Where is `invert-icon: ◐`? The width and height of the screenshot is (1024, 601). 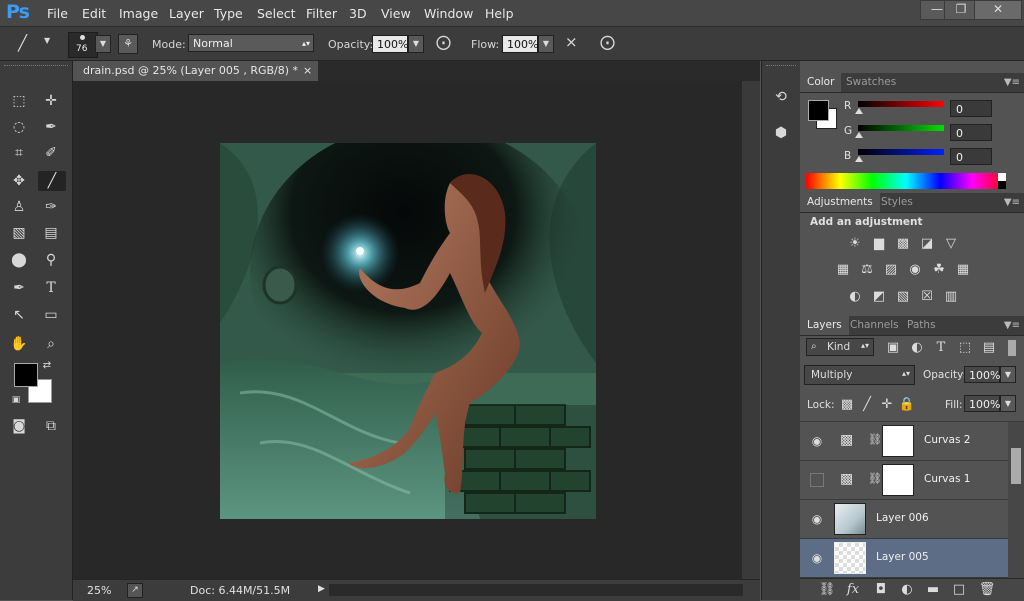 invert-icon: ◐ is located at coordinates (855, 297).